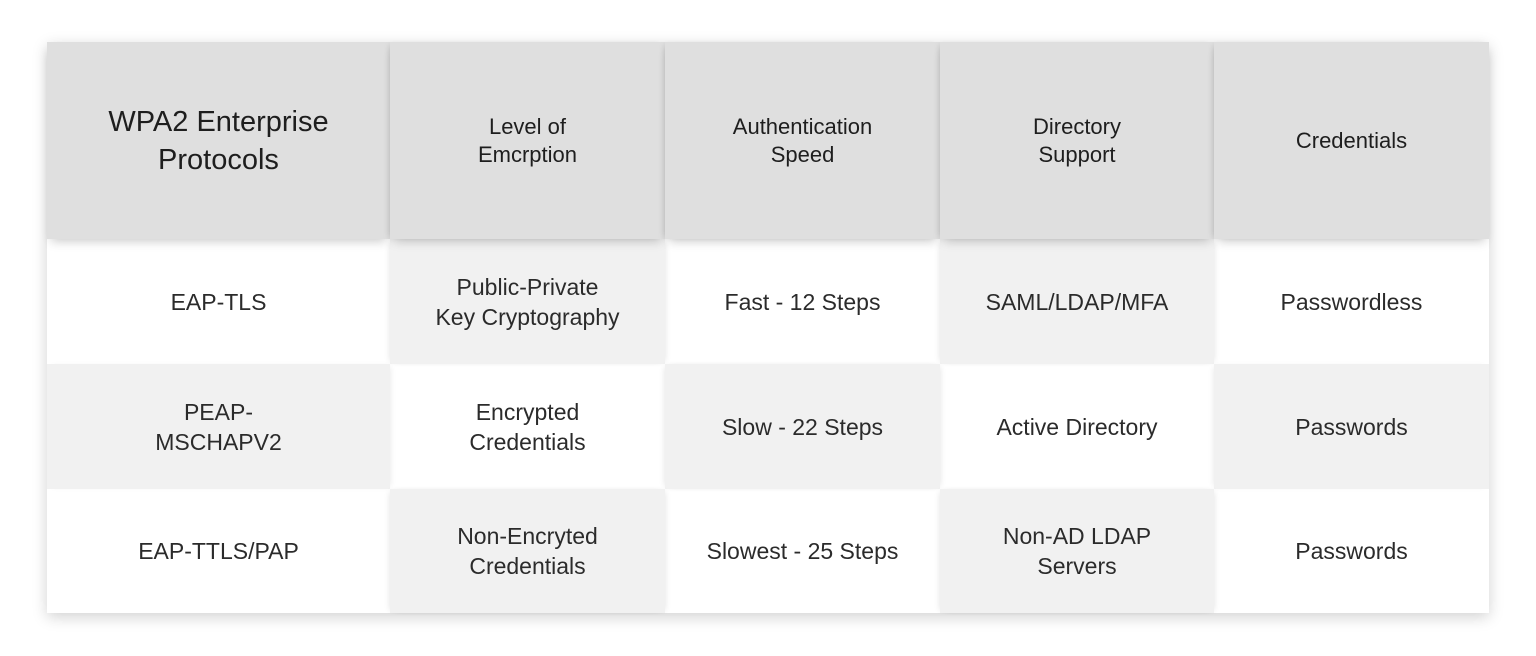  Describe the element at coordinates (527, 551) in the screenshot. I see `table-cell-encryption: Non-Encryted Credentials` at that location.